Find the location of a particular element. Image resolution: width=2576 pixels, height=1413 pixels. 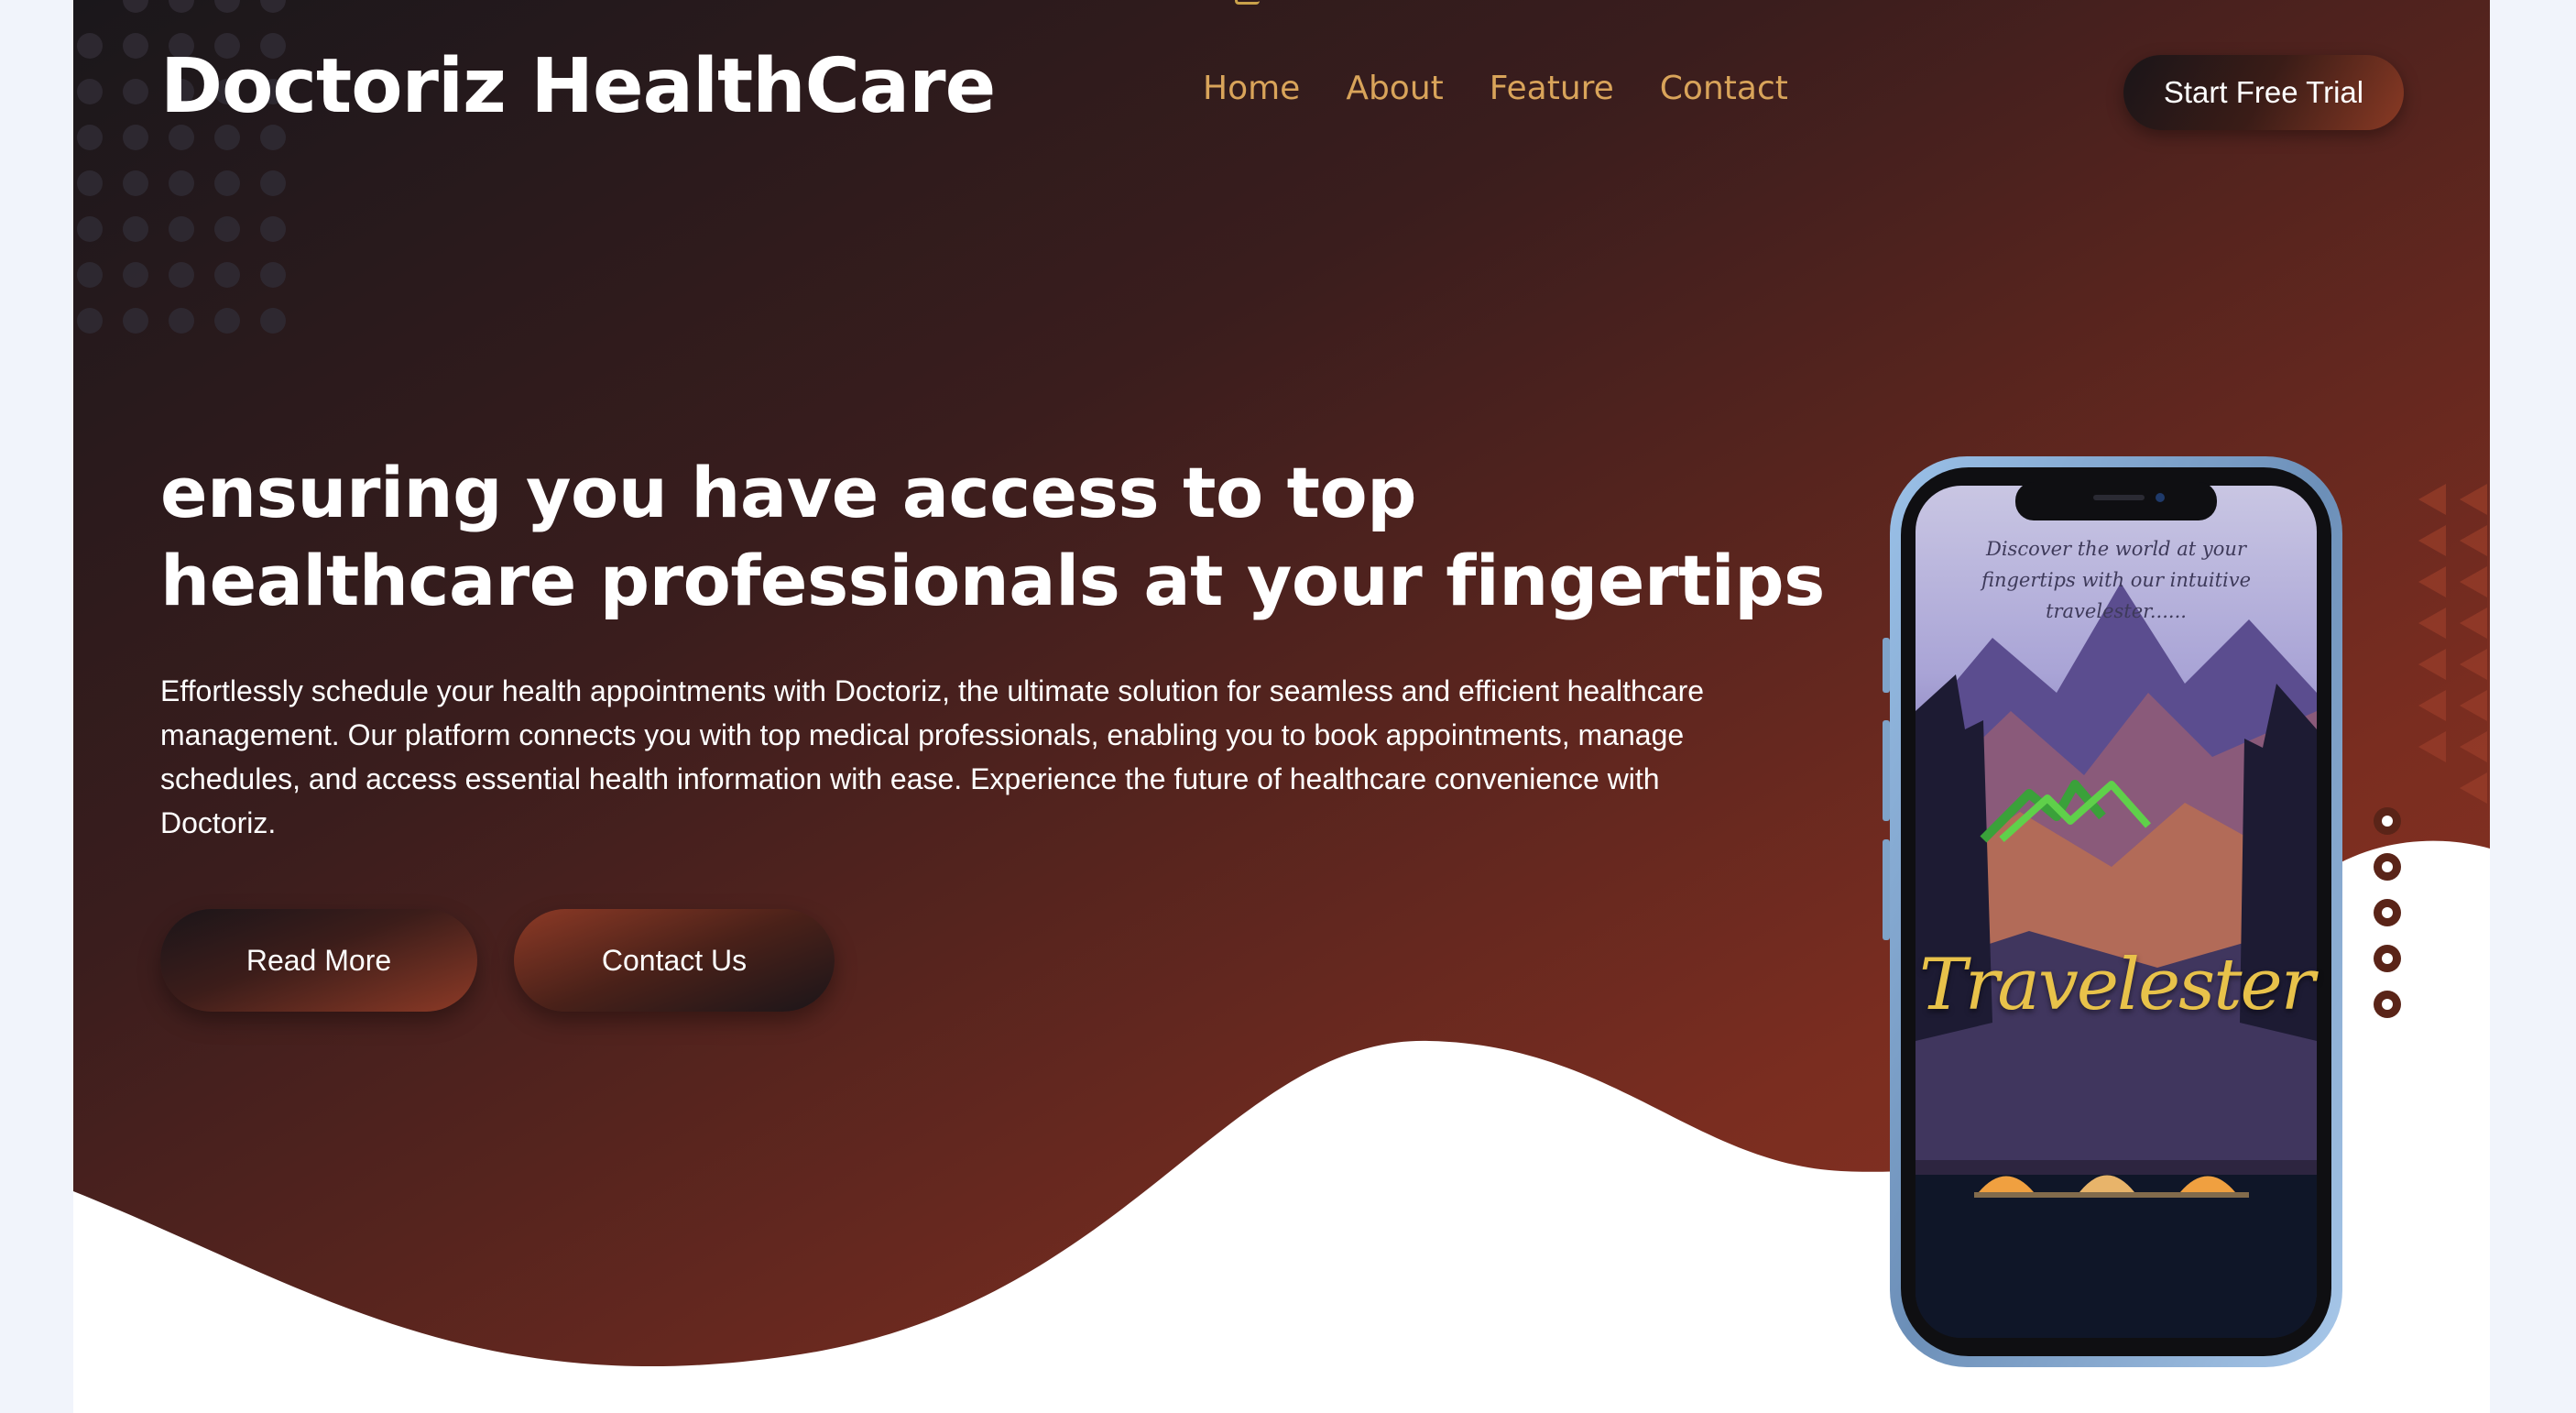

slider-dots is located at coordinates (2389, 913).